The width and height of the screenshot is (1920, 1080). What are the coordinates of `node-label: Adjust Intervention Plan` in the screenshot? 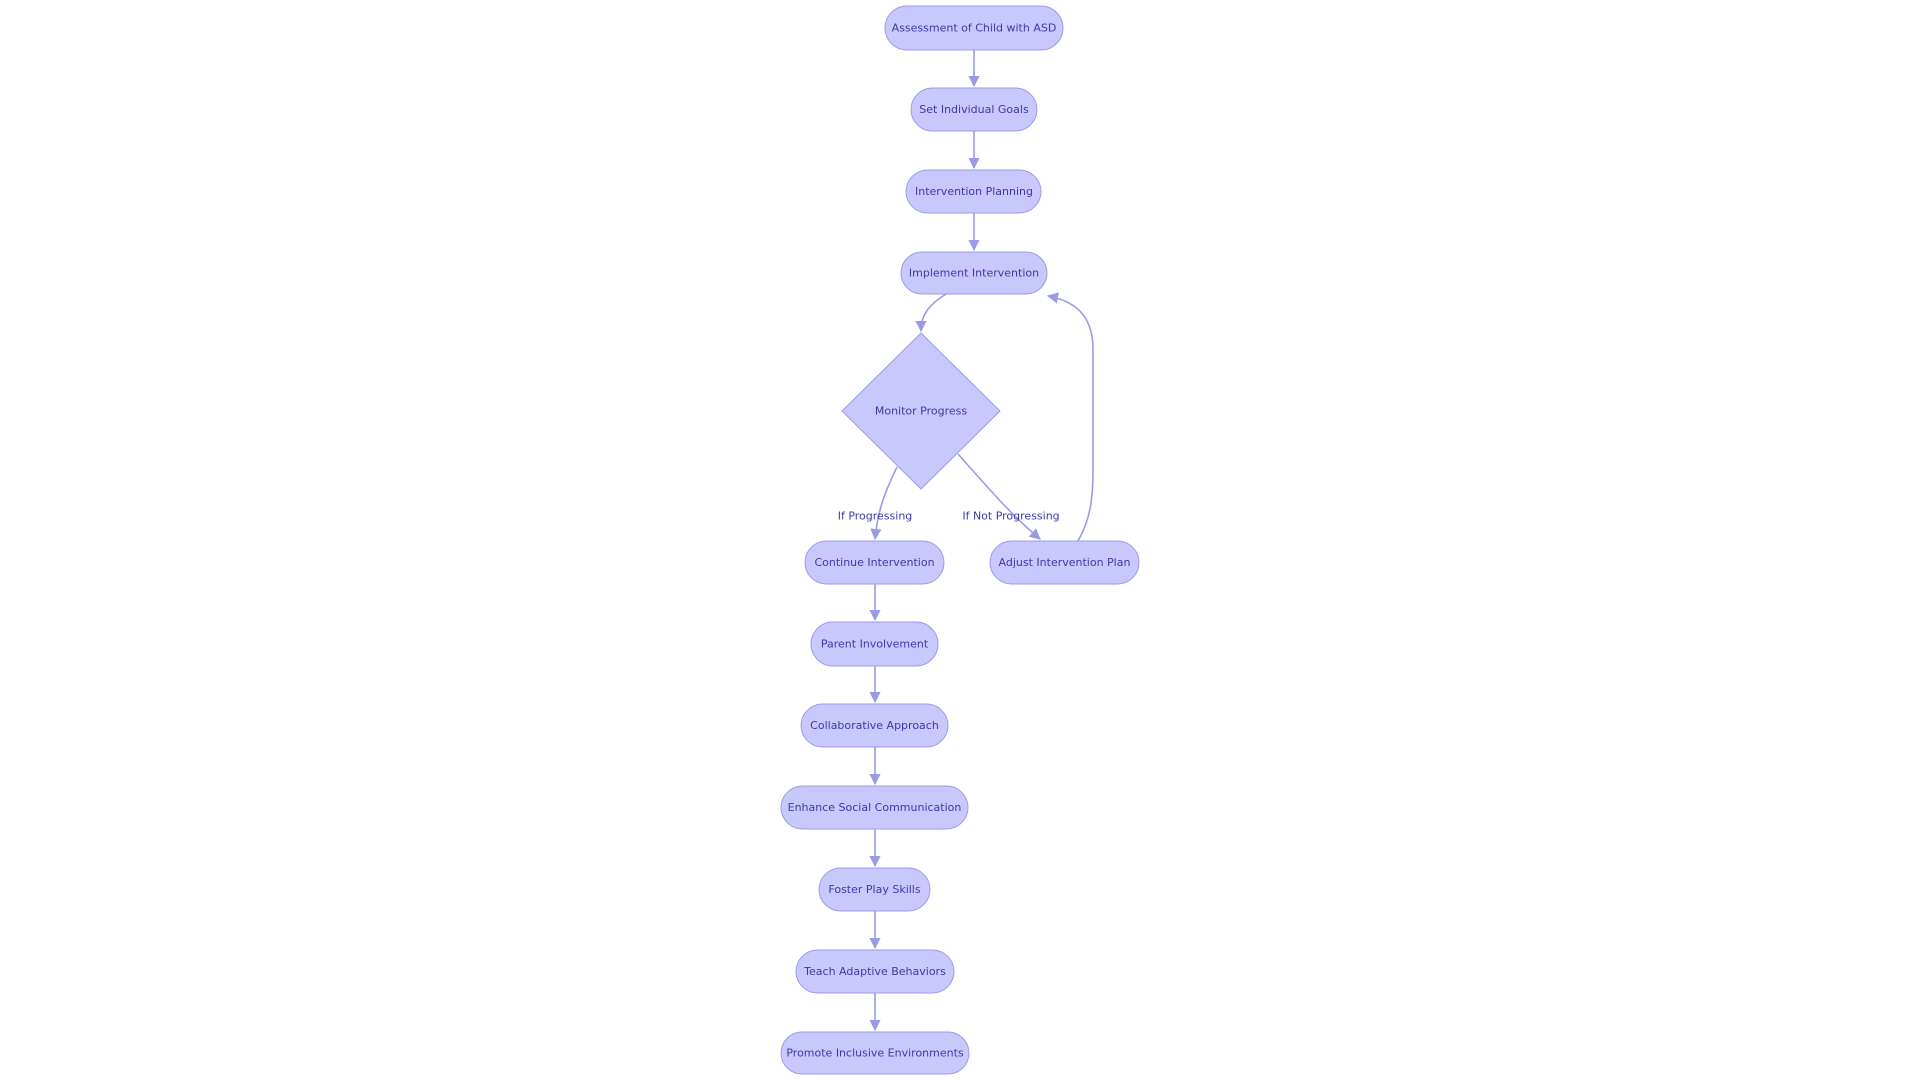 It's located at (1065, 562).